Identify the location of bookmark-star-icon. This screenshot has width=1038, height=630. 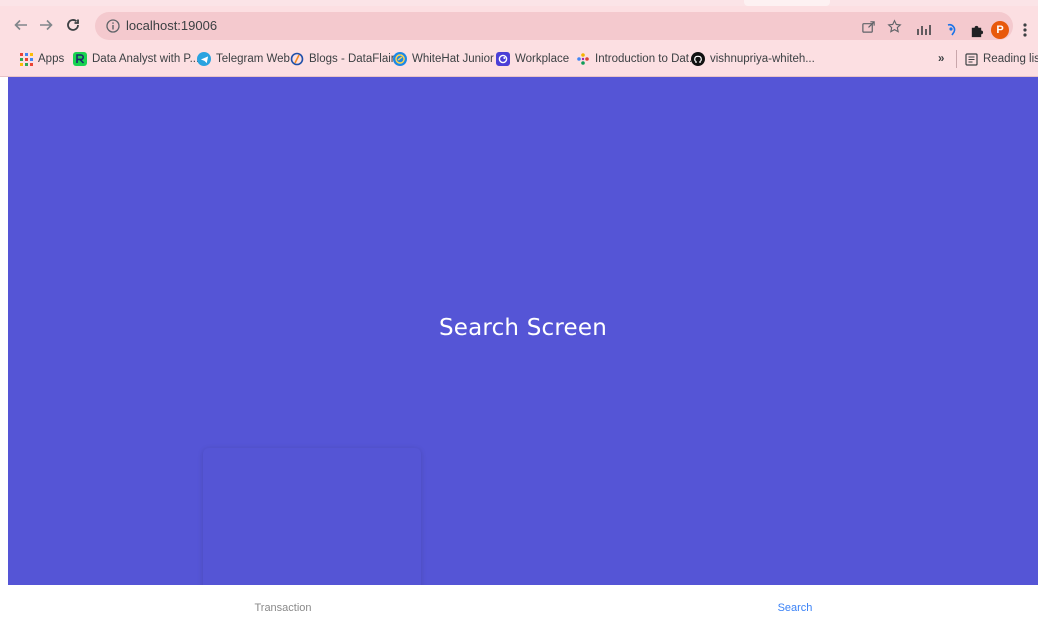
(894, 26).